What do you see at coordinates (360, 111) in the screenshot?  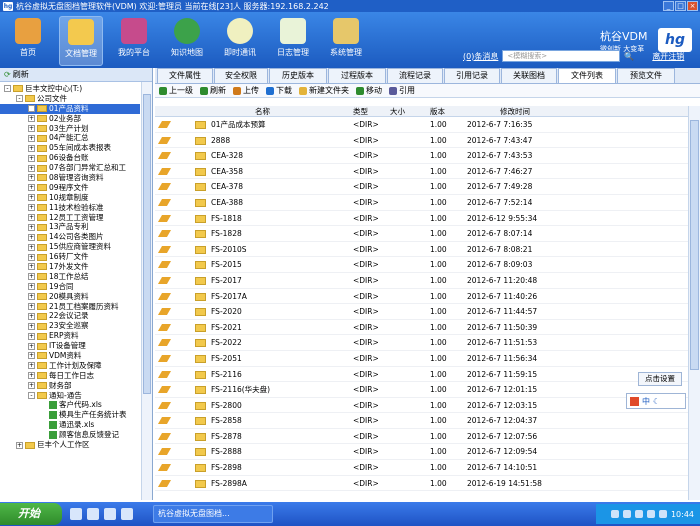 I see `col-type-header: 类型` at bounding box center [360, 111].